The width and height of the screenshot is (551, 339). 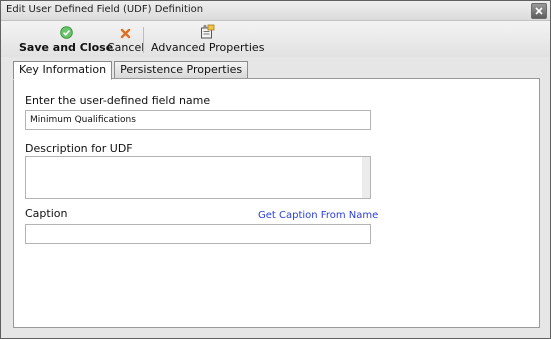 I want to click on advanced-properties-button: Advanced Properties, so click(x=207, y=40).